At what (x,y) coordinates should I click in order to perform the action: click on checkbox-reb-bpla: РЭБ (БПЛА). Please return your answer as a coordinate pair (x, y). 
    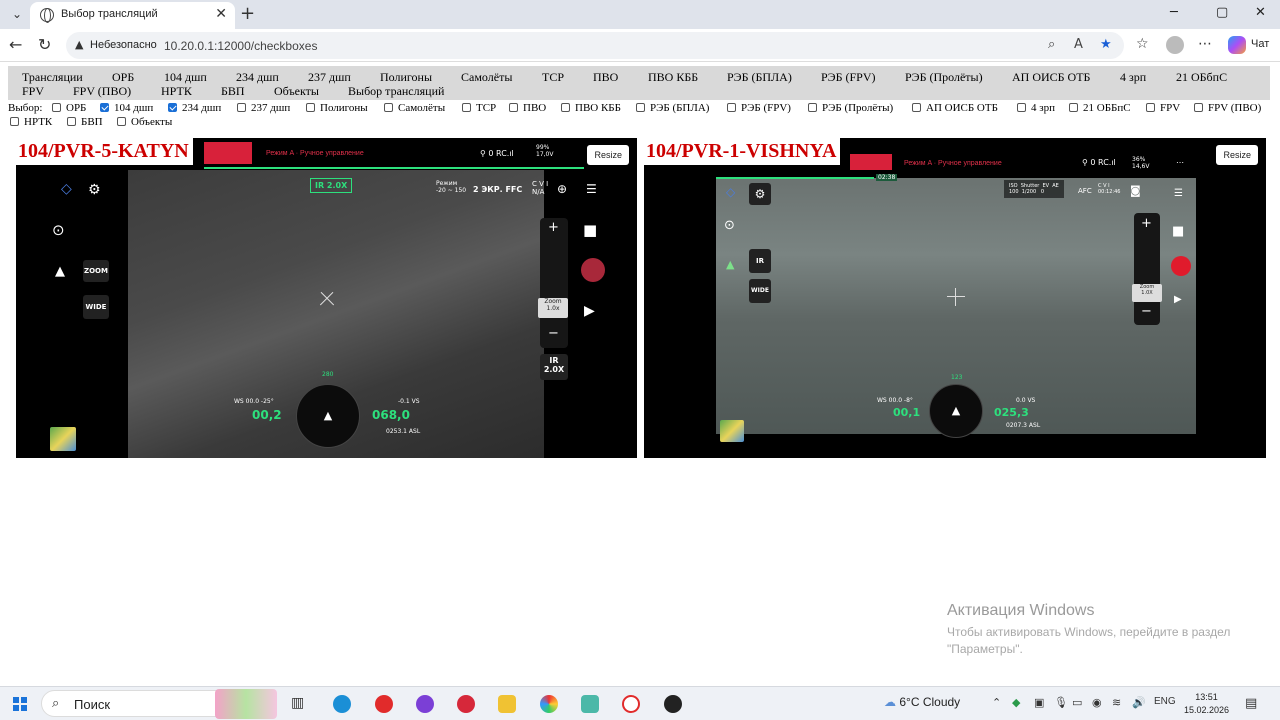
    Looking at the image, I should click on (672, 108).